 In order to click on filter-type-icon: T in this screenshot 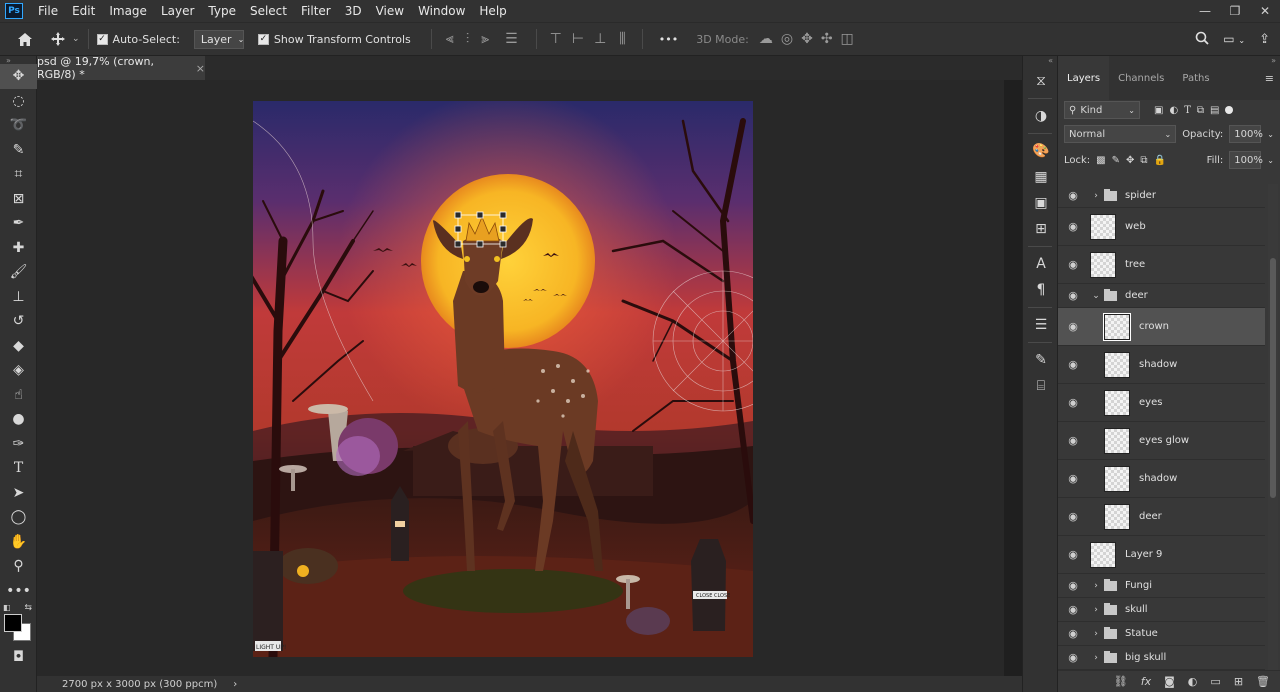, I will do `click(1187, 110)`.